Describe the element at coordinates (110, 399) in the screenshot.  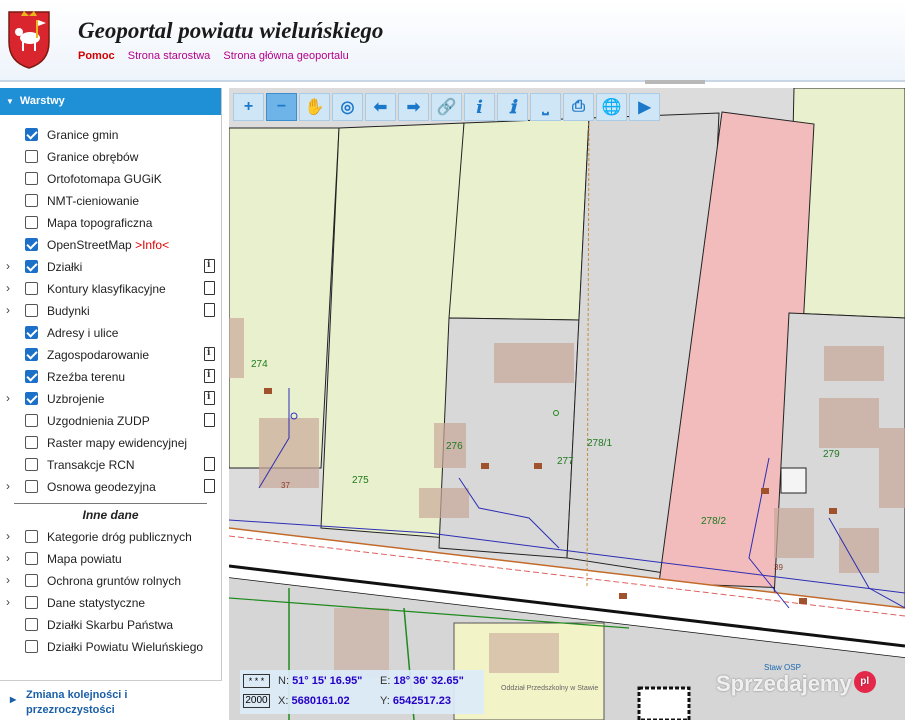
I see `layer-row-uzbrojenie: › Uzbrojenie` at that location.